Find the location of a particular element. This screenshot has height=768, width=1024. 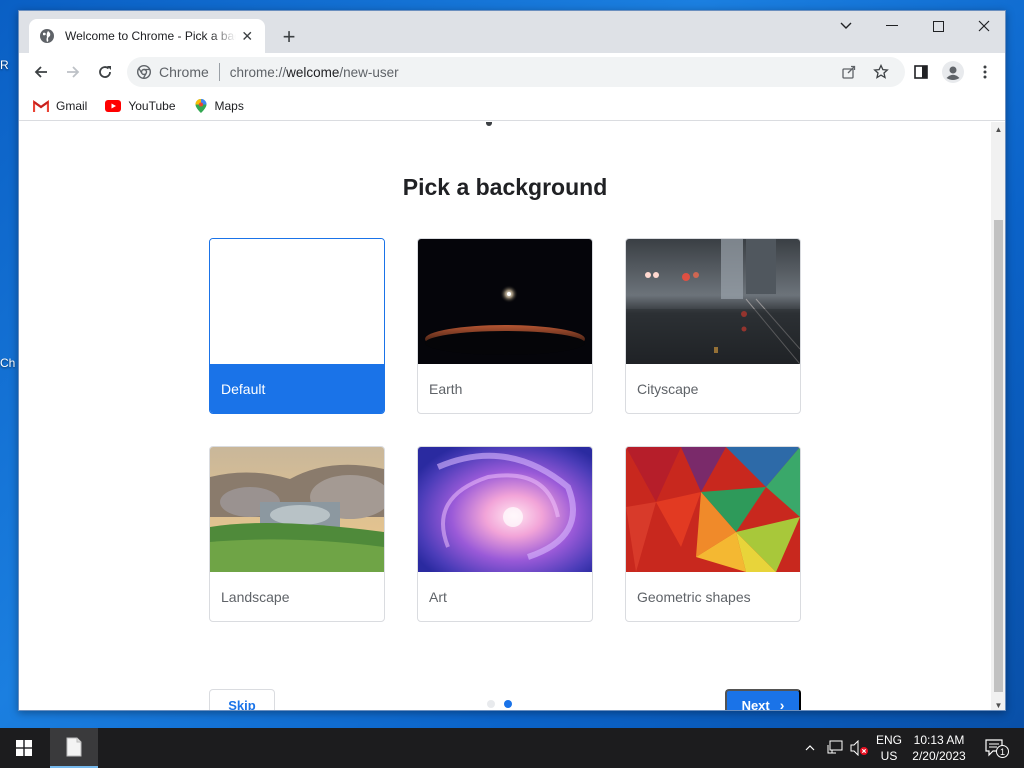

side-panel-button is located at coordinates (921, 72).